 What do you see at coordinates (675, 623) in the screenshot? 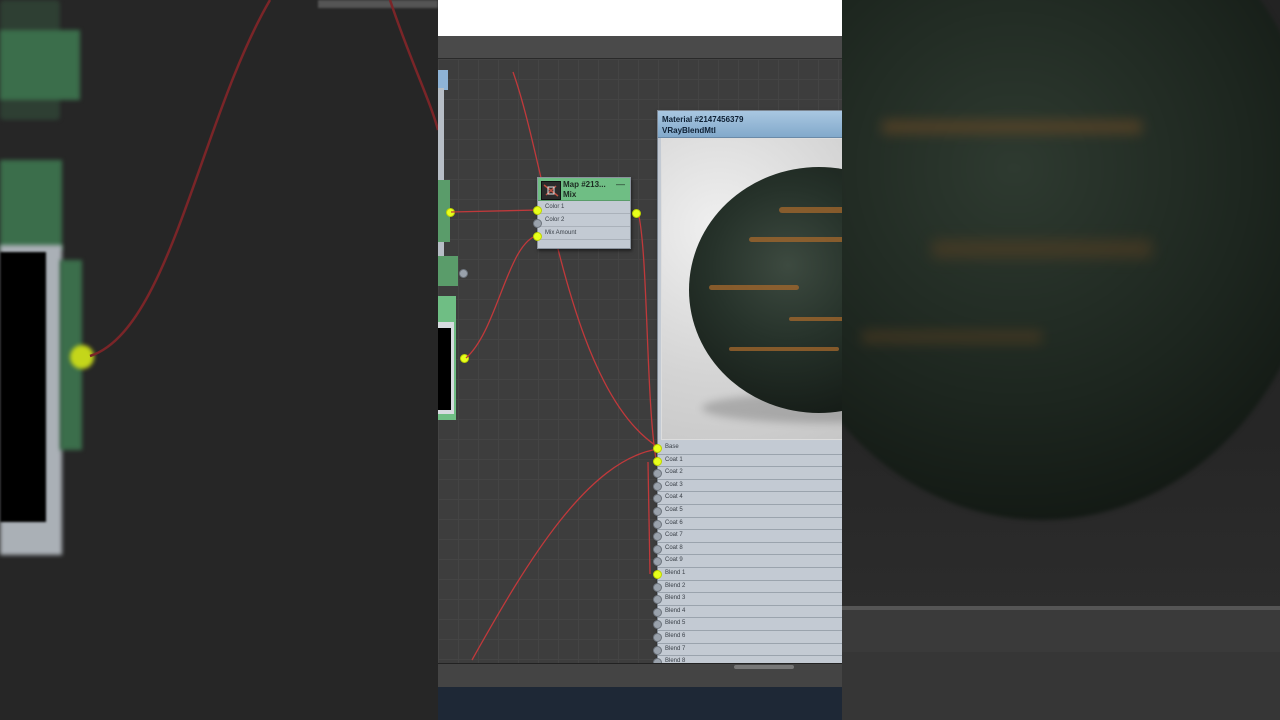
I see `slot-label: Blend 5` at bounding box center [675, 623].